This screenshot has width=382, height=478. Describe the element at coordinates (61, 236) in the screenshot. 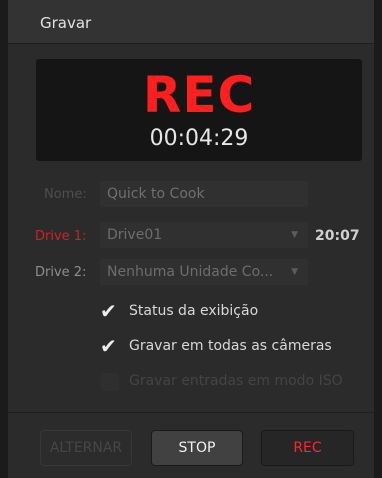

I see `drive1-label: Drive 1:` at that location.